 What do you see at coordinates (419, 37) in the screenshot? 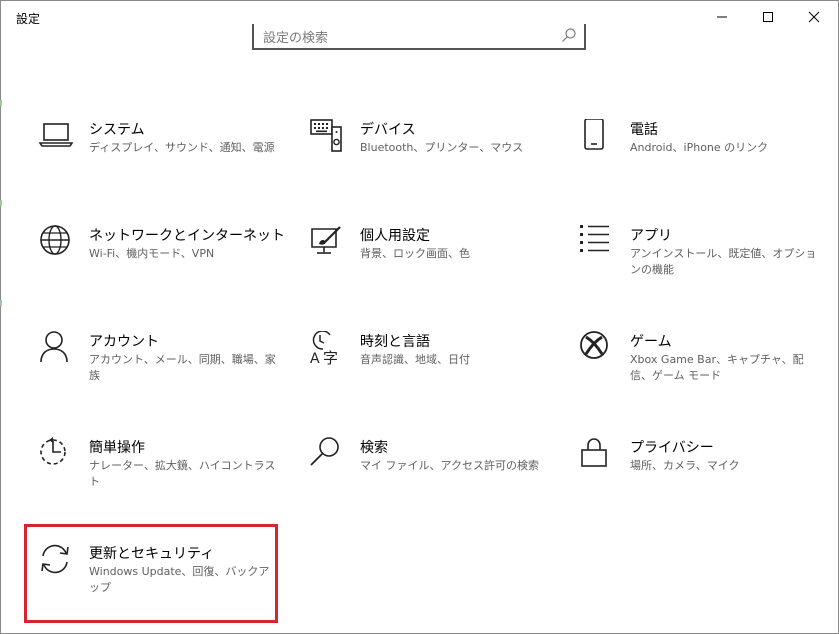
I see `search-input: 設定の検索` at bounding box center [419, 37].